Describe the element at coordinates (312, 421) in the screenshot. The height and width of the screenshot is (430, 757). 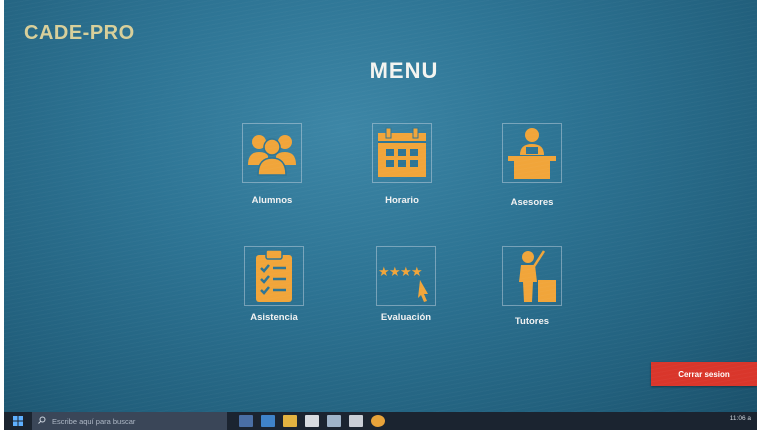
I see `store-icon` at that location.